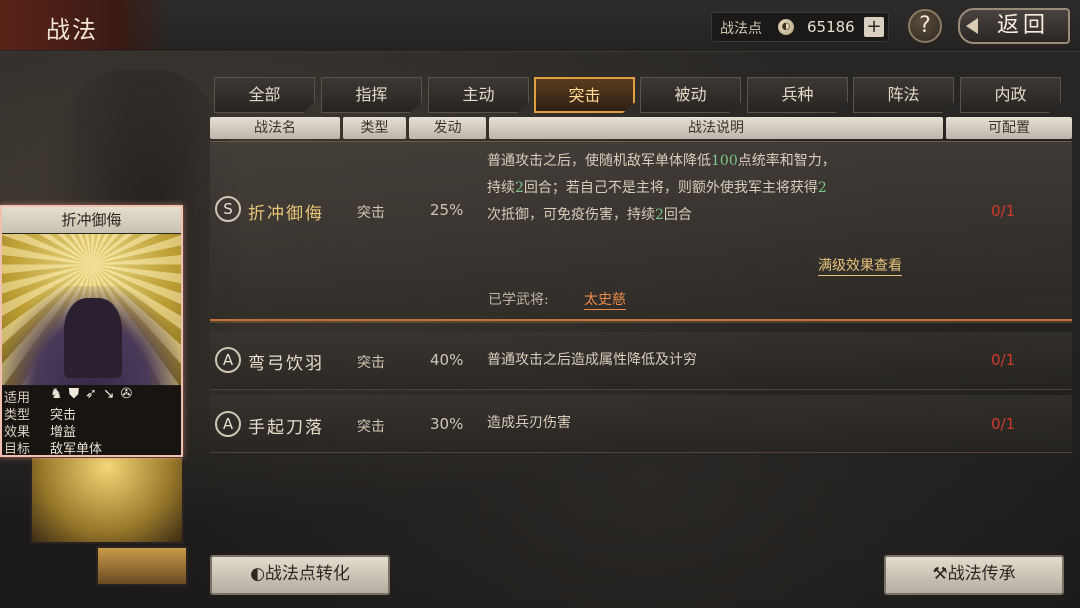 The height and width of the screenshot is (608, 1080). I want to click on table-row: A 弯弓饮羽 突击 40% 普通攻击之后造成属性降低及计穷 0/1, so click(641, 361).